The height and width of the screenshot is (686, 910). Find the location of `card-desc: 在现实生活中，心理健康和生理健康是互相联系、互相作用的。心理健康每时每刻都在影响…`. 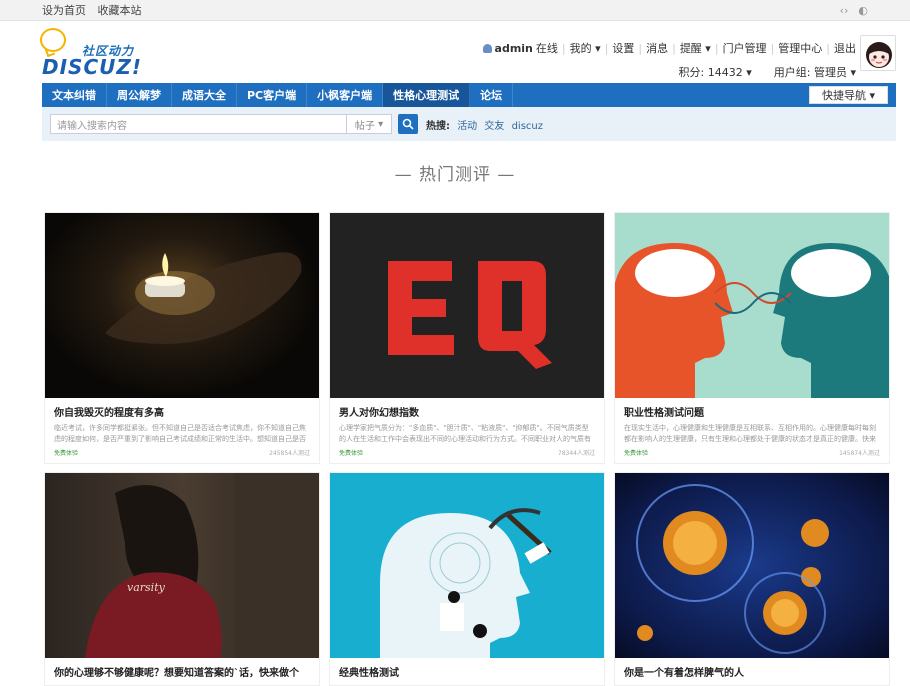

card-desc: 在现实生活中，心理健康和生理健康是互相联系、互相作用的。心理健康每时每刻都在影响… is located at coordinates (750, 433).